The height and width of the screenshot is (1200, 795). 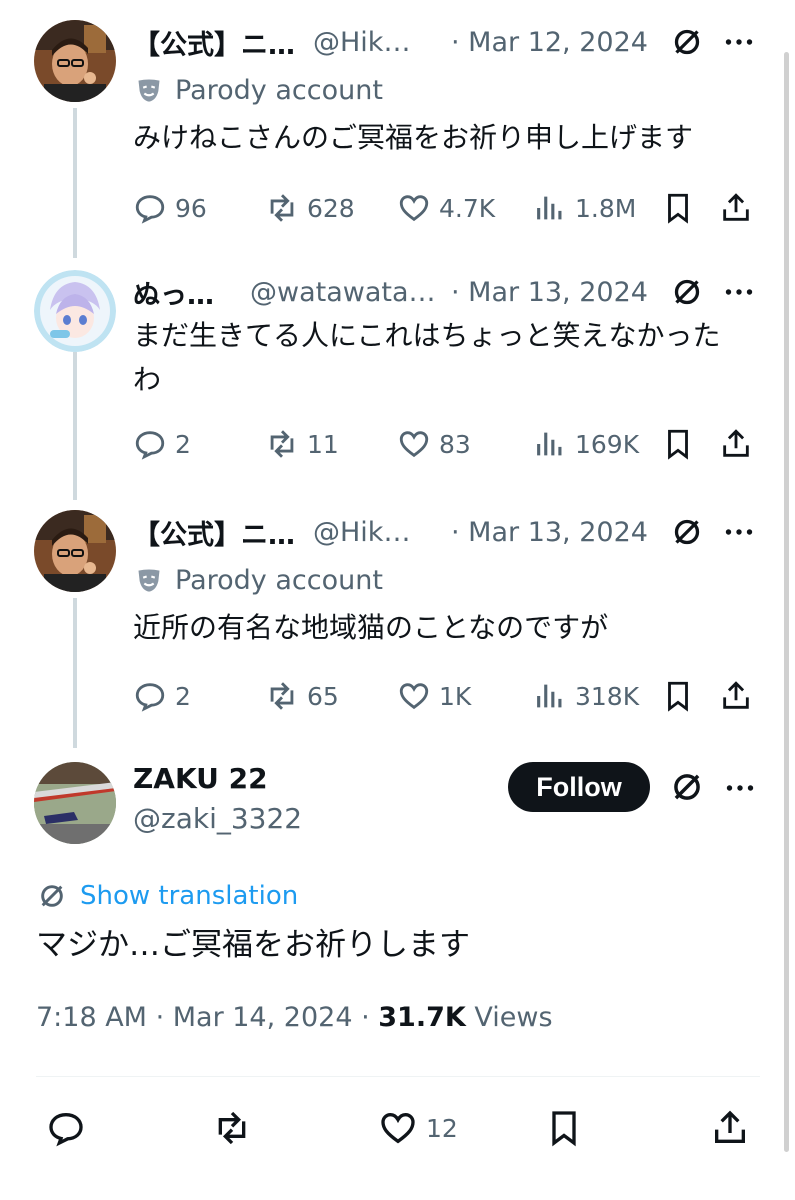 What do you see at coordinates (786, 602) in the screenshot?
I see `scrollbar` at bounding box center [786, 602].